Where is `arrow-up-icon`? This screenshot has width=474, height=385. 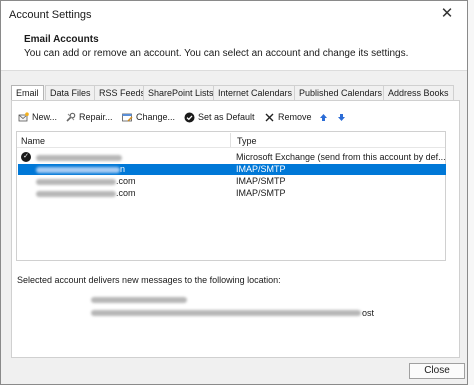
arrow-up-icon is located at coordinates (323, 117).